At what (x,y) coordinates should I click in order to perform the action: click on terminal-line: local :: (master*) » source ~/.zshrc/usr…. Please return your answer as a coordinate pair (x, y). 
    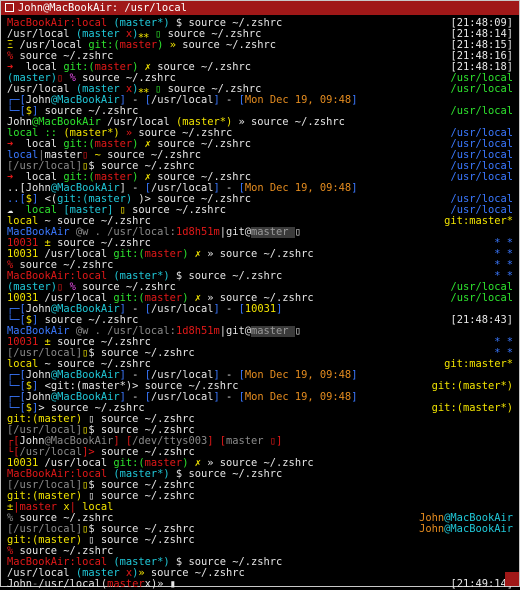
    Looking at the image, I should click on (260, 133).